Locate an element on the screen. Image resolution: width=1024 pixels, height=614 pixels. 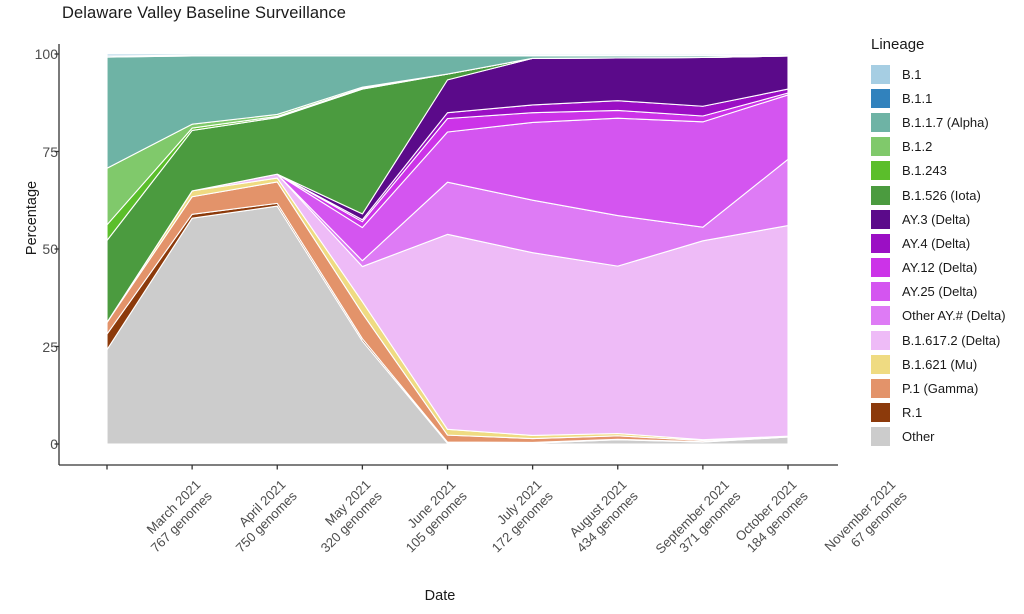
legend-label: P.1 (Gamma) is located at coordinates (940, 389).